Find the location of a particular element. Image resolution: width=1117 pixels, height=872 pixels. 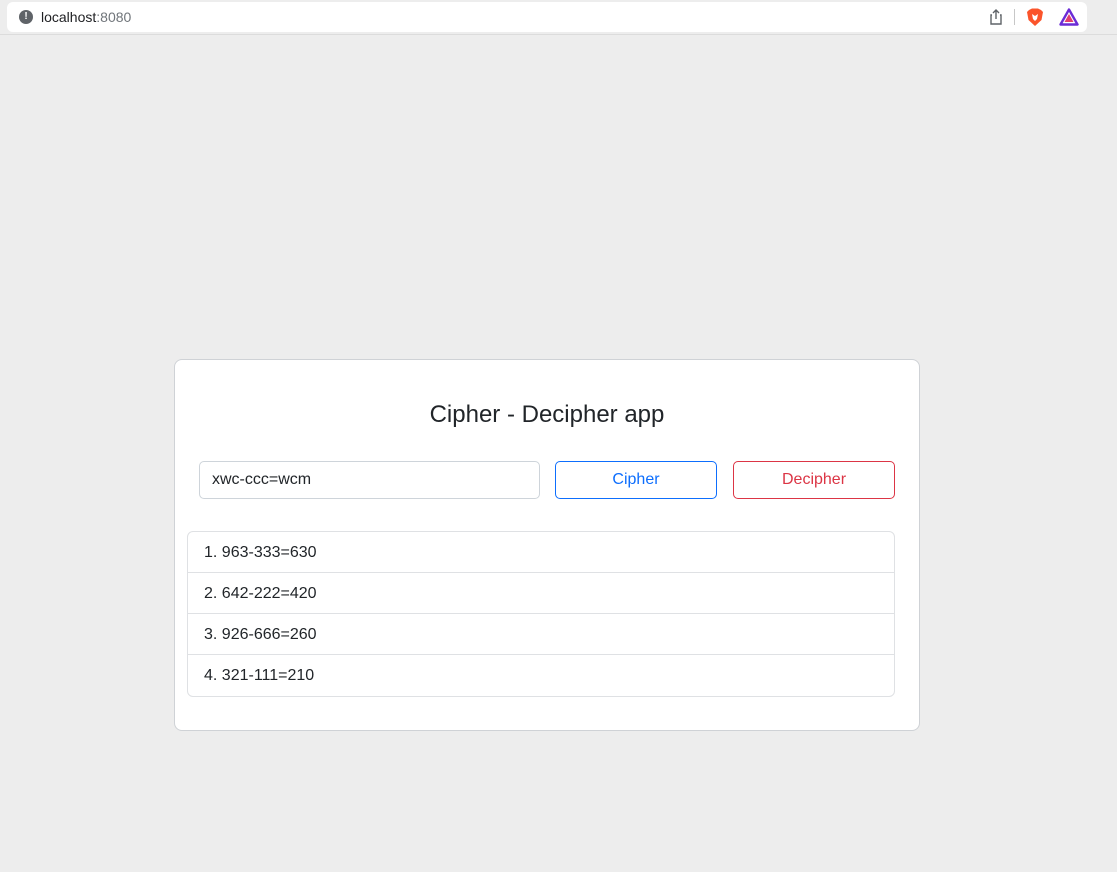

list-item: 1. 963-333=630 is located at coordinates (541, 552).